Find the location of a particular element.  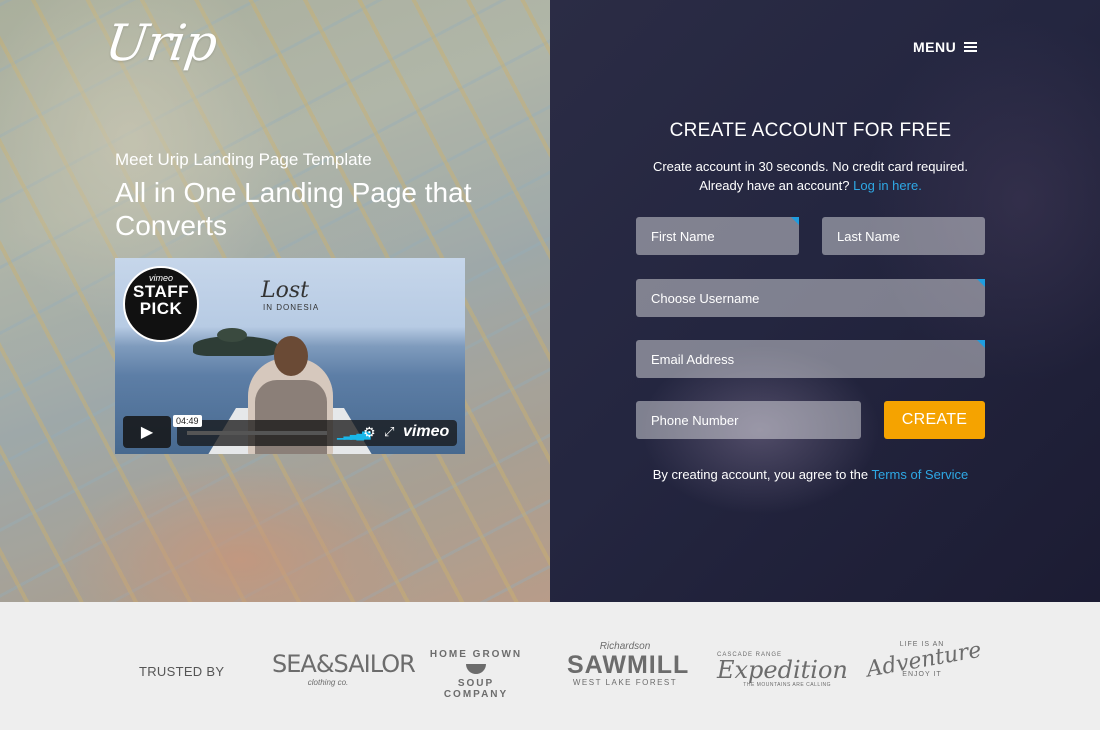

badge-staff-pick-label: STAFF PICK is located at coordinates (160, 300).